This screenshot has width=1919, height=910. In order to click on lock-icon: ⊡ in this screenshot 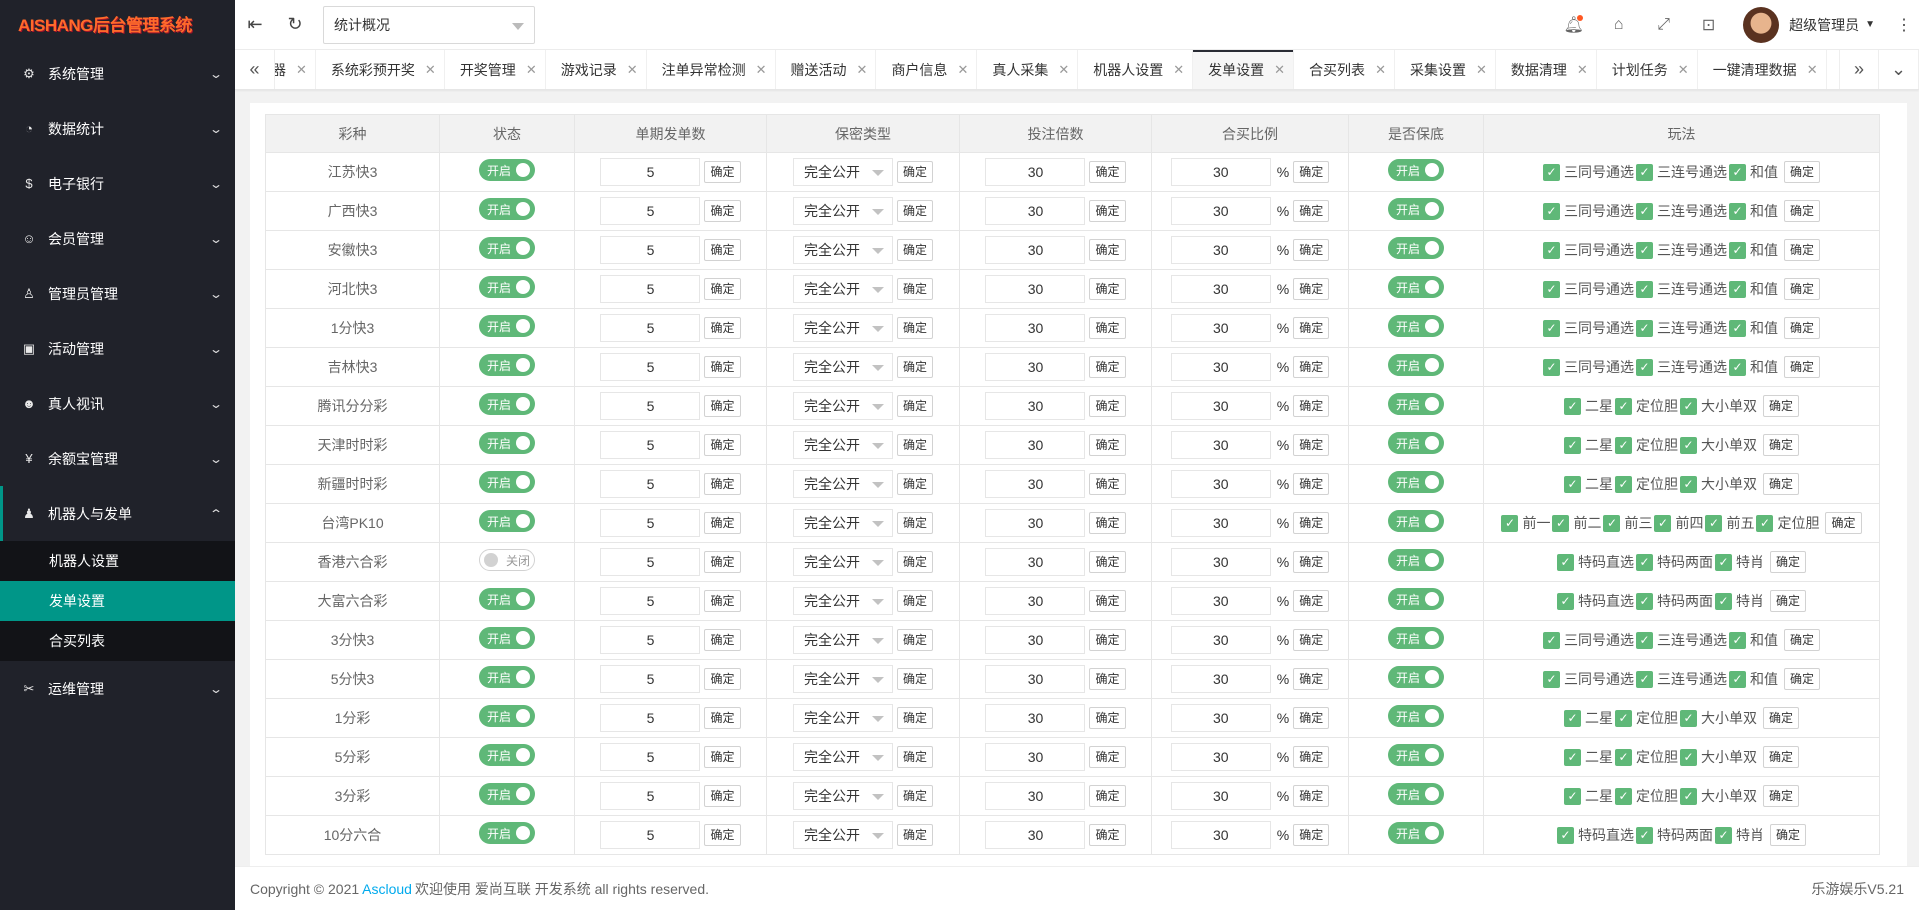, I will do `click(1708, 25)`.